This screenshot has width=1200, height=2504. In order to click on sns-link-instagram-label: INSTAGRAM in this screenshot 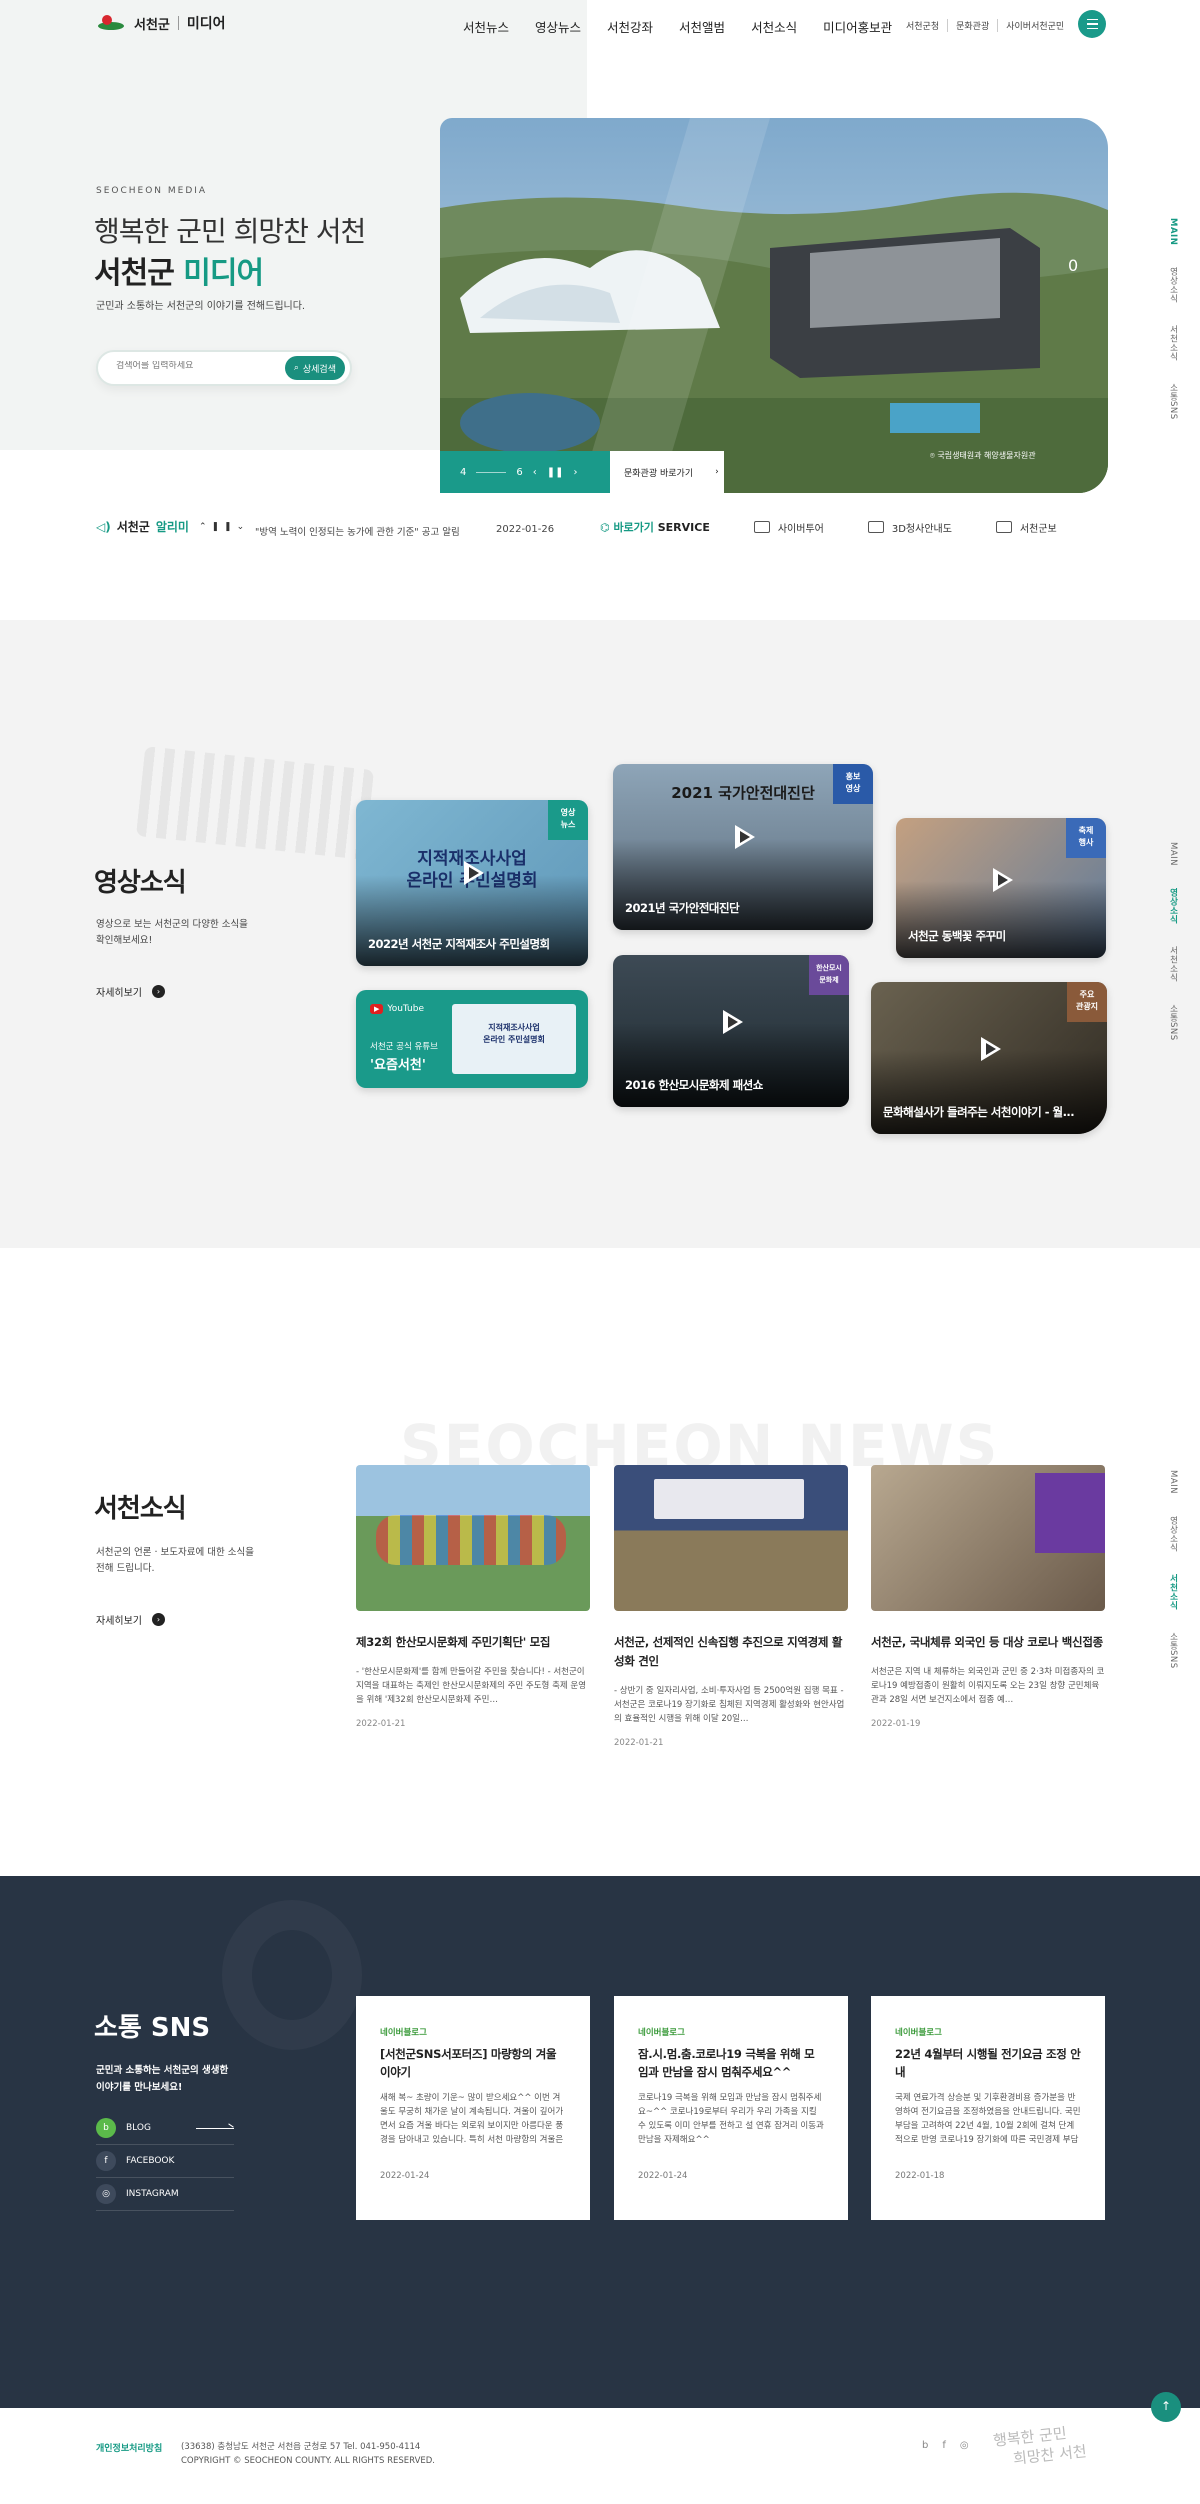, I will do `click(152, 2194)`.